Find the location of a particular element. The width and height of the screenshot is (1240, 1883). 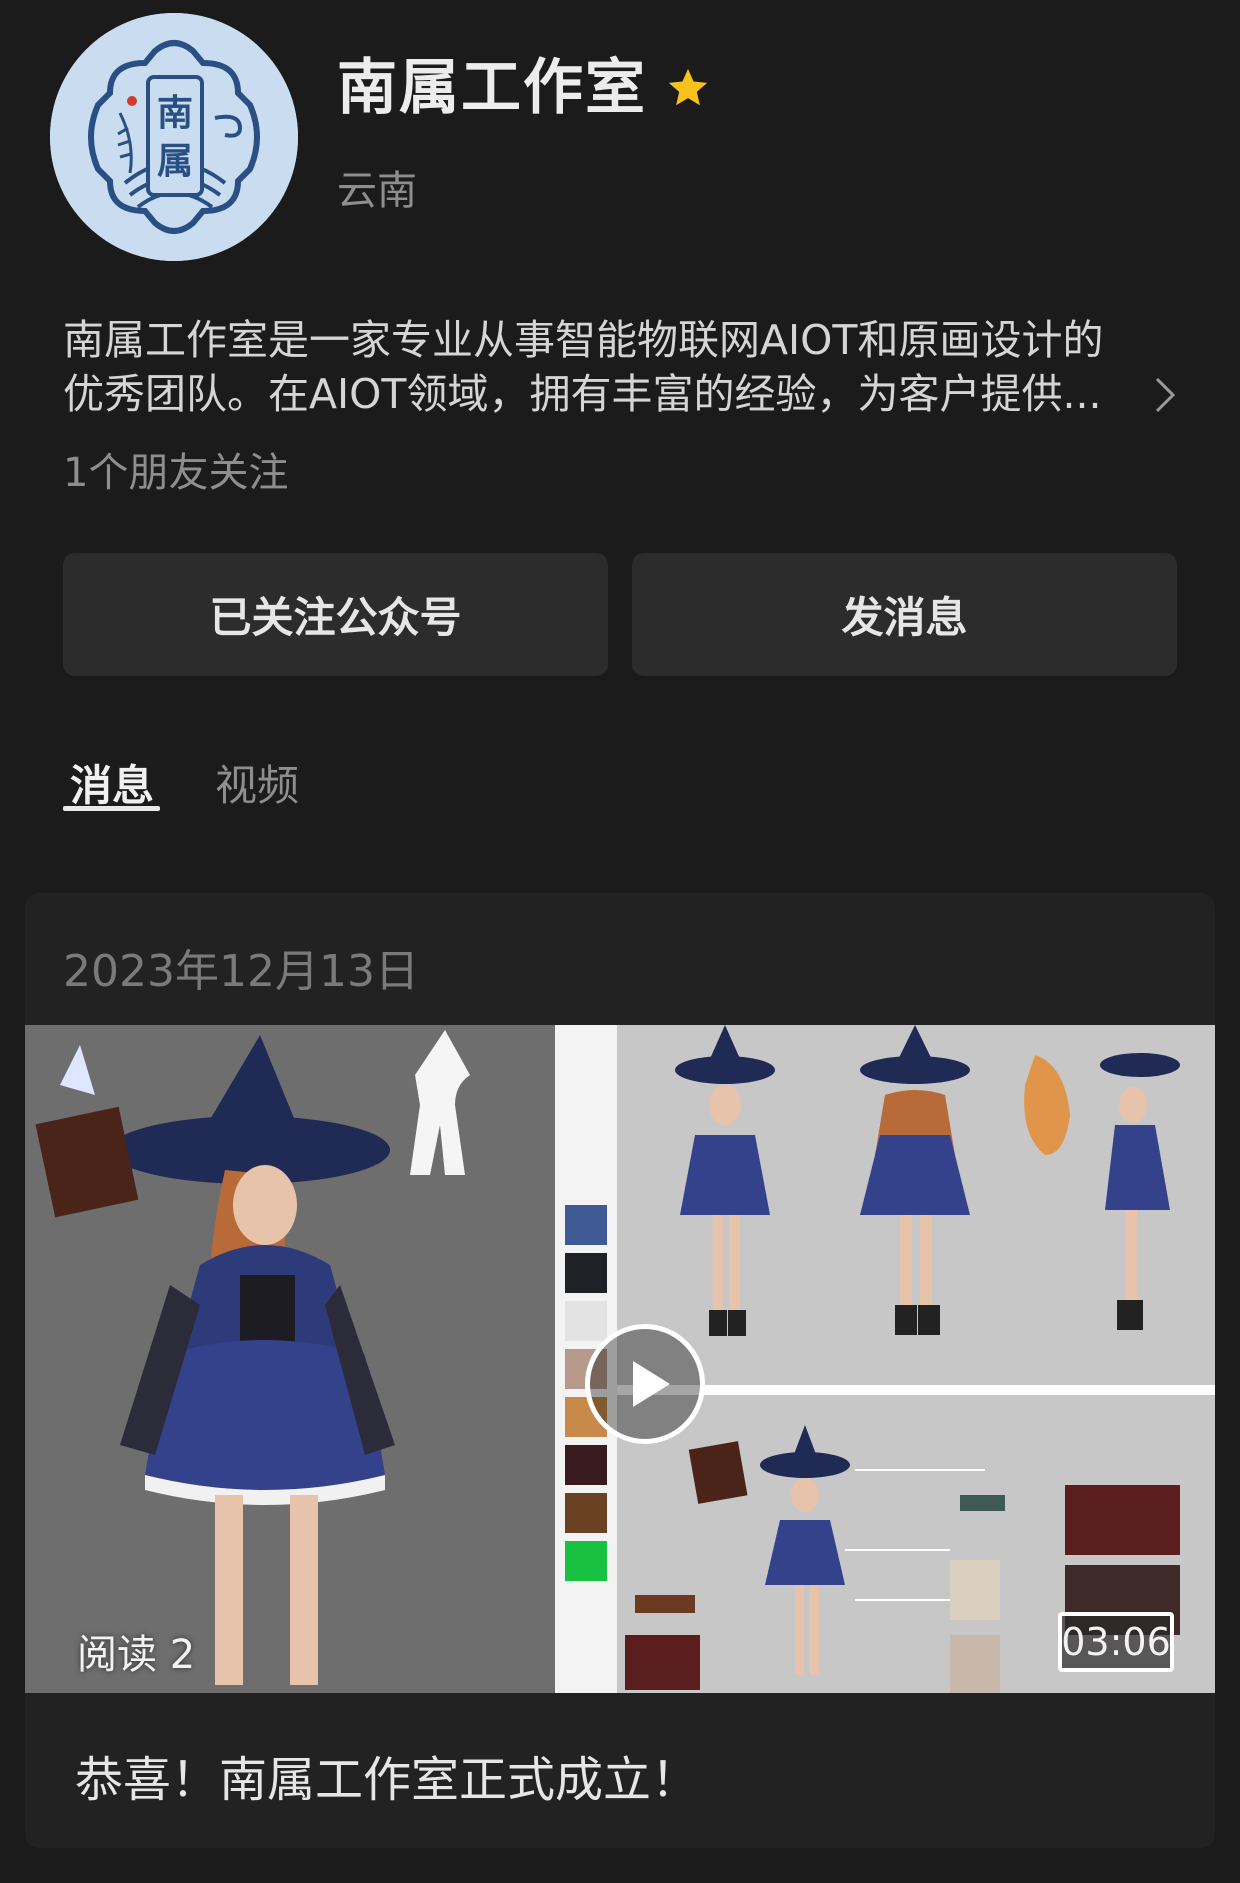

active-tab-indicator is located at coordinates (111, 808).